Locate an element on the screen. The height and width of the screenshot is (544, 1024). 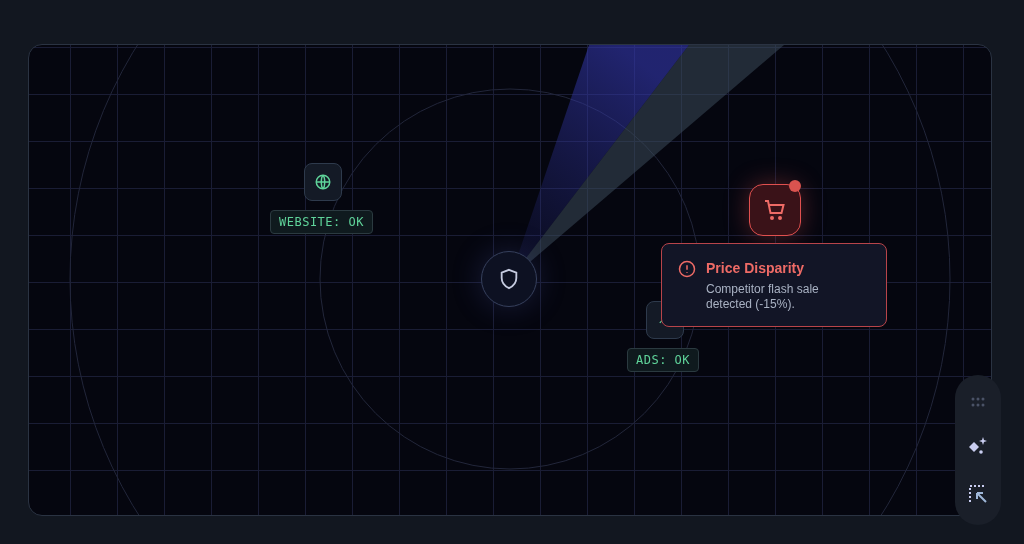
cart-node is located at coordinates (775, 210).